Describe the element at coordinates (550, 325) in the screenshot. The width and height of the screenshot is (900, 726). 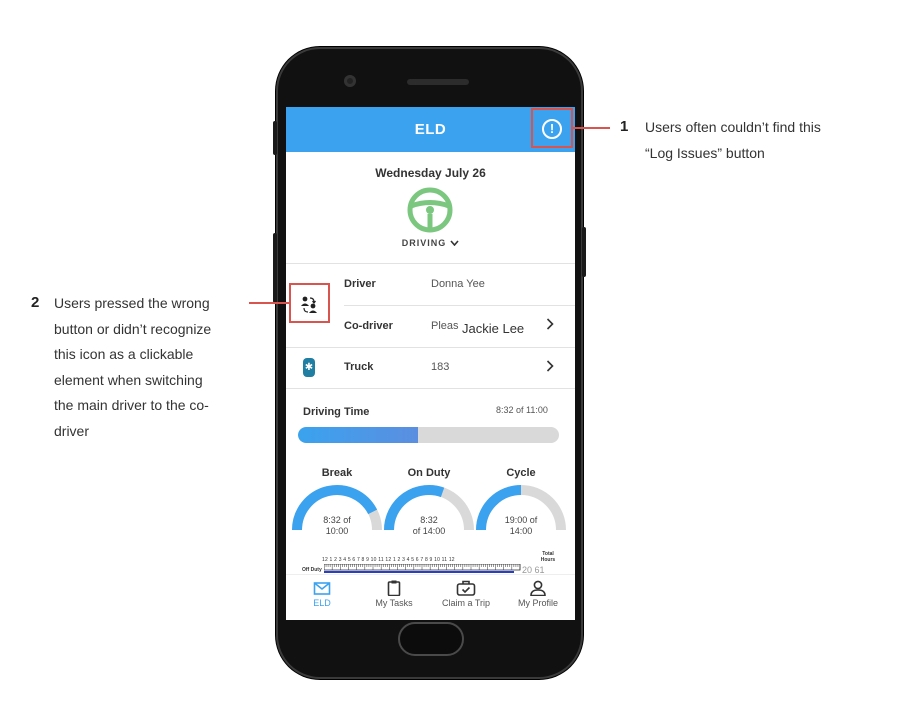
I see `codriver-chevron-icon` at that location.